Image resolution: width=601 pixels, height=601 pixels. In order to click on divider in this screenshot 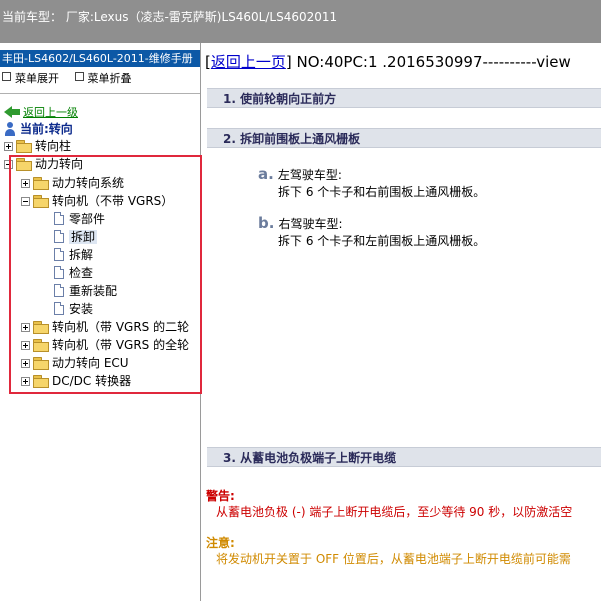, I will do `click(100, 93)`.